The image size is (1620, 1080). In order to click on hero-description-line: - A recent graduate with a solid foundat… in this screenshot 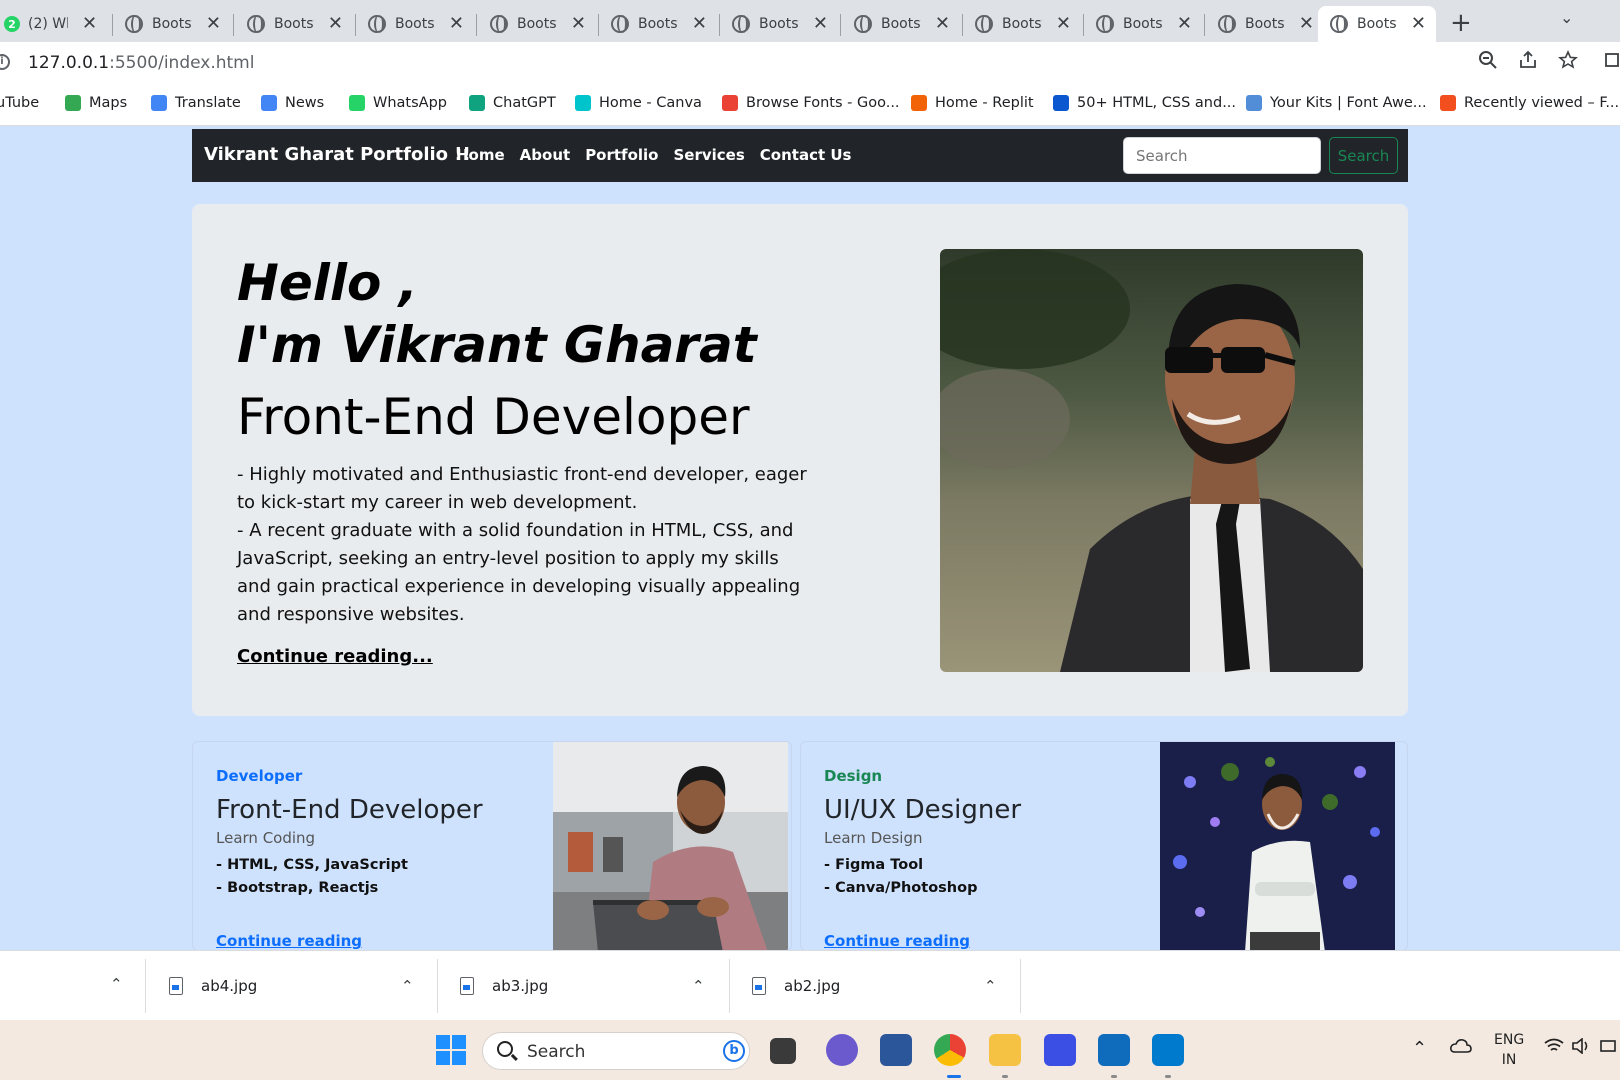, I will do `click(519, 572)`.